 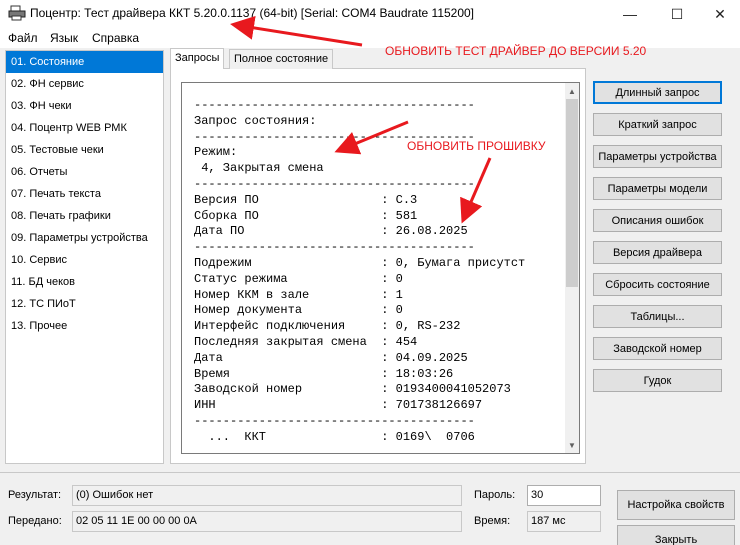 I want to click on time-field: 187 мс, so click(x=564, y=521).